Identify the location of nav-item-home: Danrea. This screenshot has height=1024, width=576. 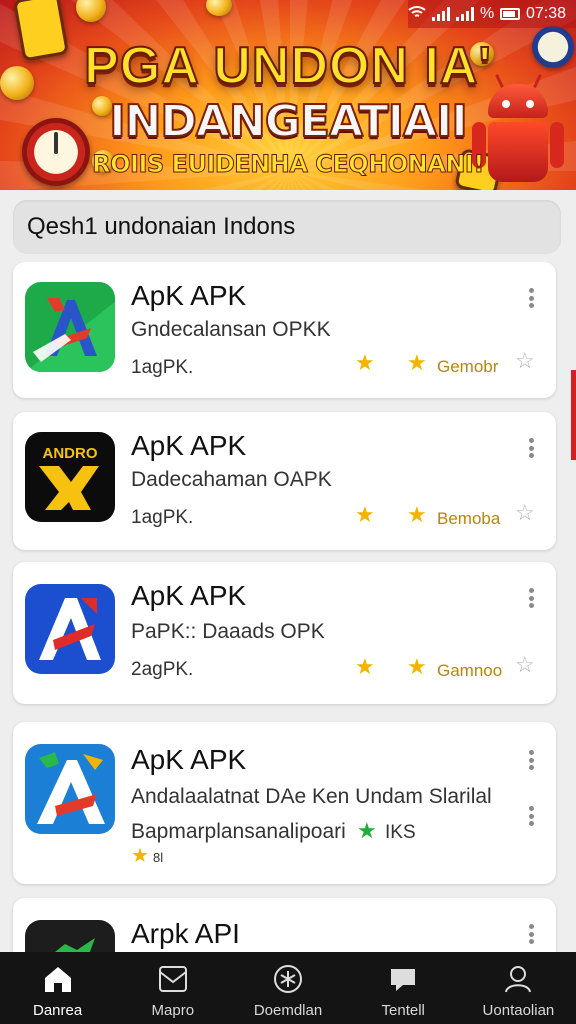
(57, 988).